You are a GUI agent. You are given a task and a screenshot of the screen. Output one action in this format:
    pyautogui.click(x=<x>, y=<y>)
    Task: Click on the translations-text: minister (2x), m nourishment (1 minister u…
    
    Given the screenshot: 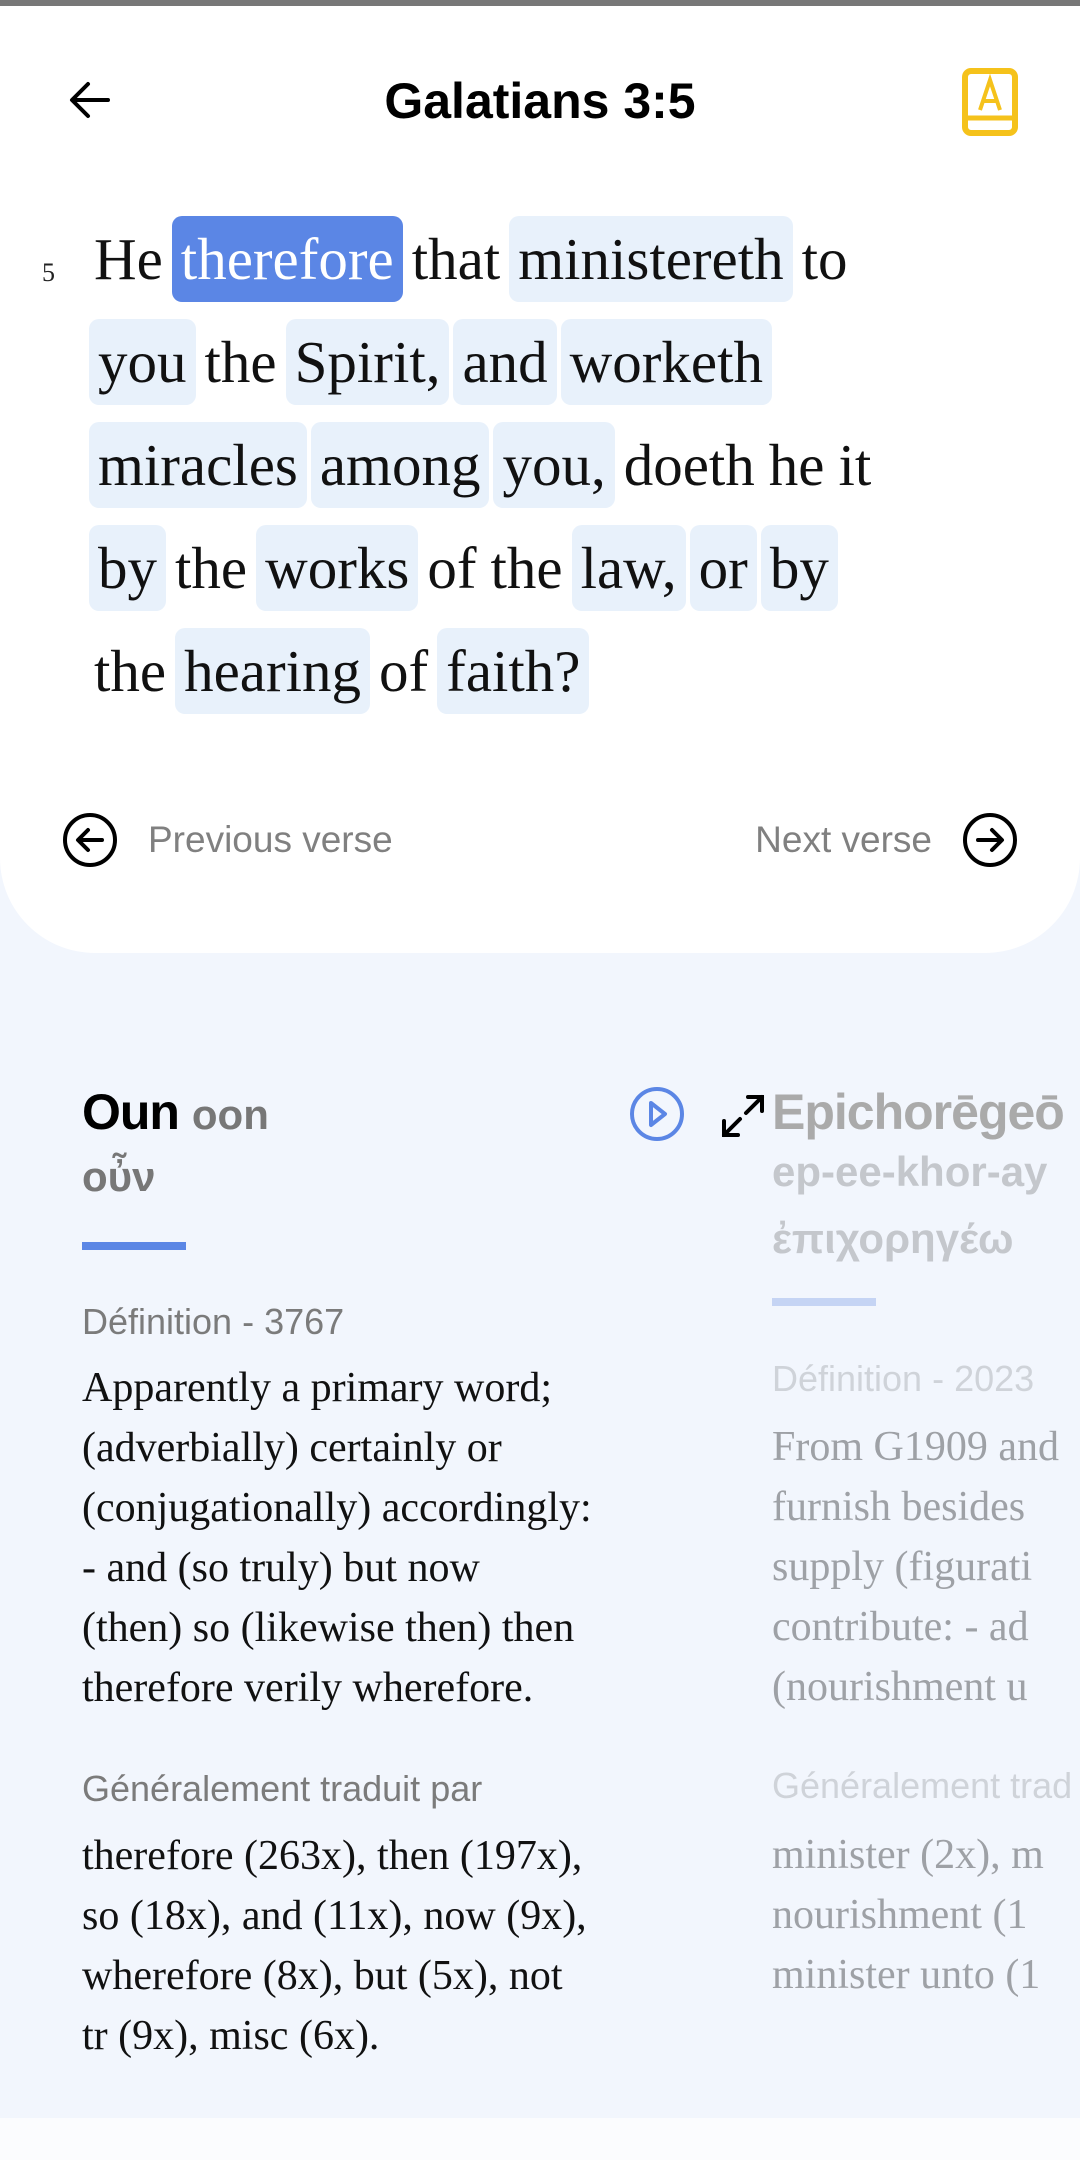 What is the action you would take?
    pyautogui.click(x=908, y=1915)
    